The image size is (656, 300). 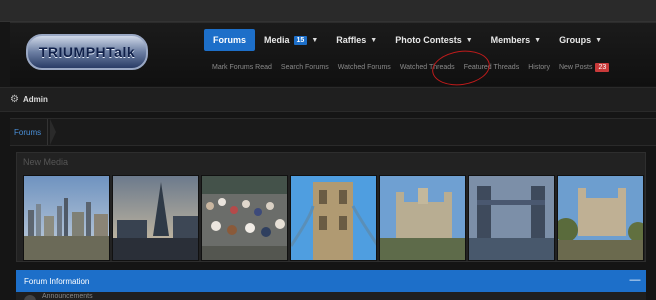 What do you see at coordinates (602, 67) in the screenshot?
I see `new-posts-badge: 23` at bounding box center [602, 67].